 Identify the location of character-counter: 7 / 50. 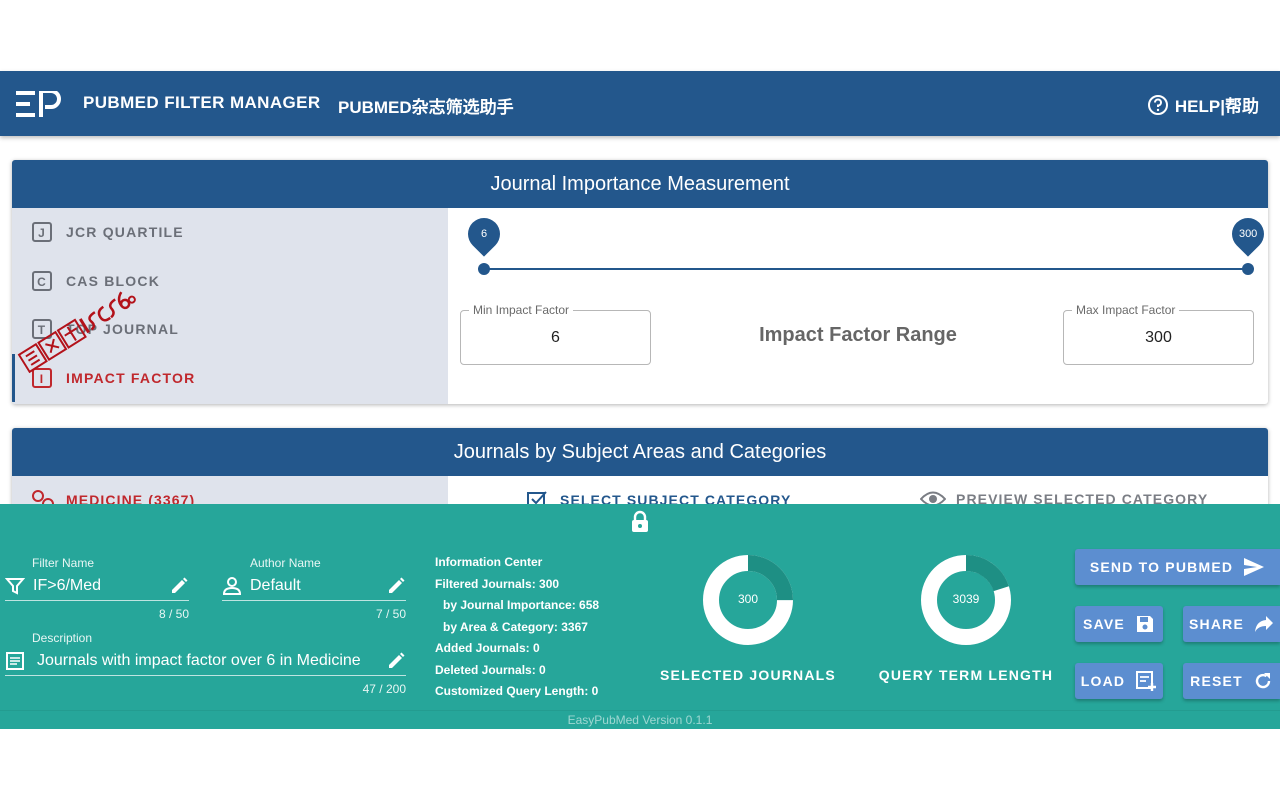
(390, 614).